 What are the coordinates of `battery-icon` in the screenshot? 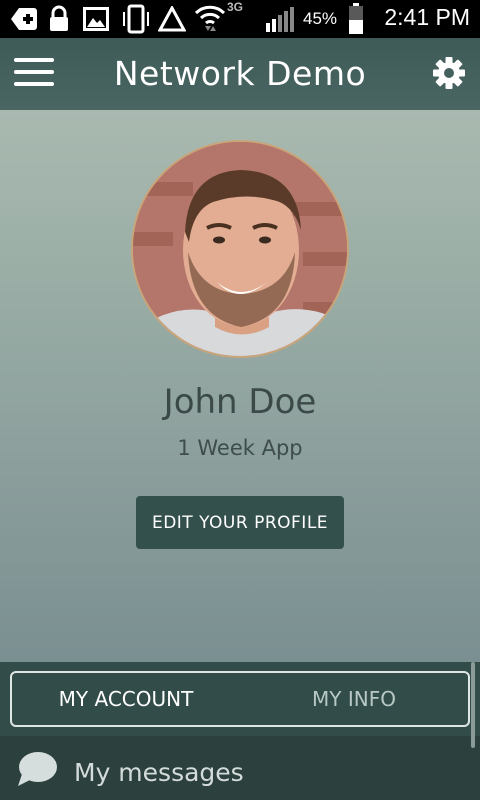 It's located at (356, 18).